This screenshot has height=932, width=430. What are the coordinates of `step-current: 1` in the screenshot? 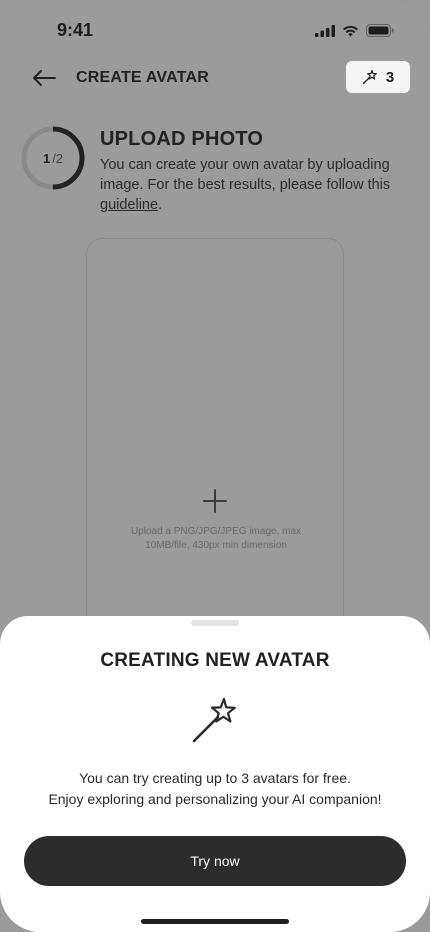 It's located at (46, 158).